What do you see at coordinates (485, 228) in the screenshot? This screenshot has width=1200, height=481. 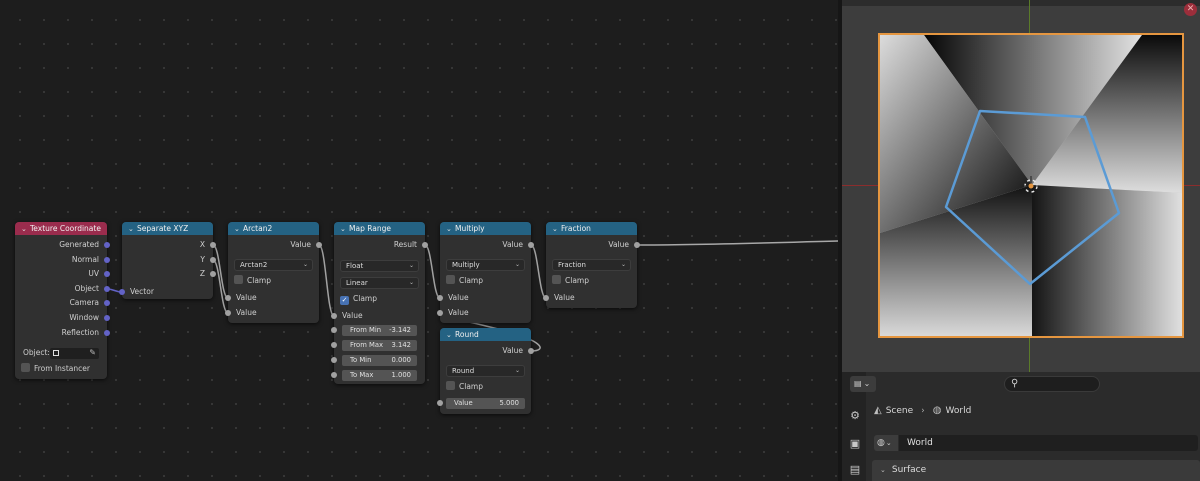 I see `node-header: ⌄ Multiply` at bounding box center [485, 228].